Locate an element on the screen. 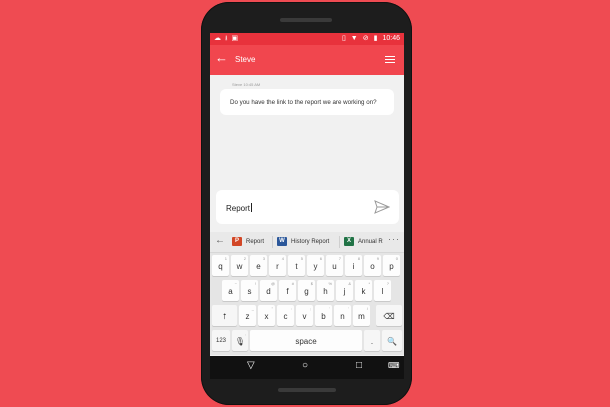 This screenshot has height=407, width=610. key-hint: * is located at coordinates (369, 283).